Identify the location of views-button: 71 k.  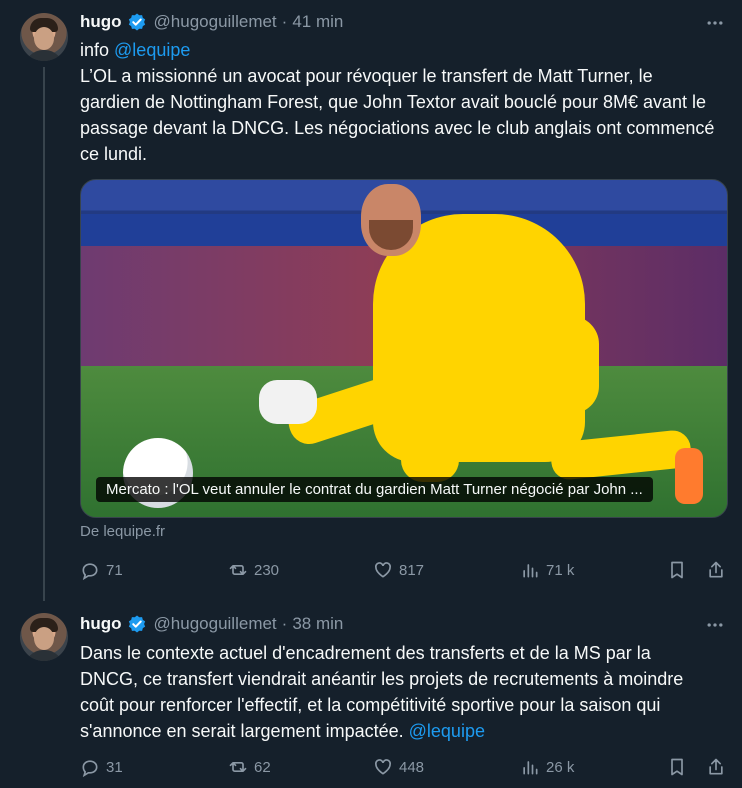
(547, 570).